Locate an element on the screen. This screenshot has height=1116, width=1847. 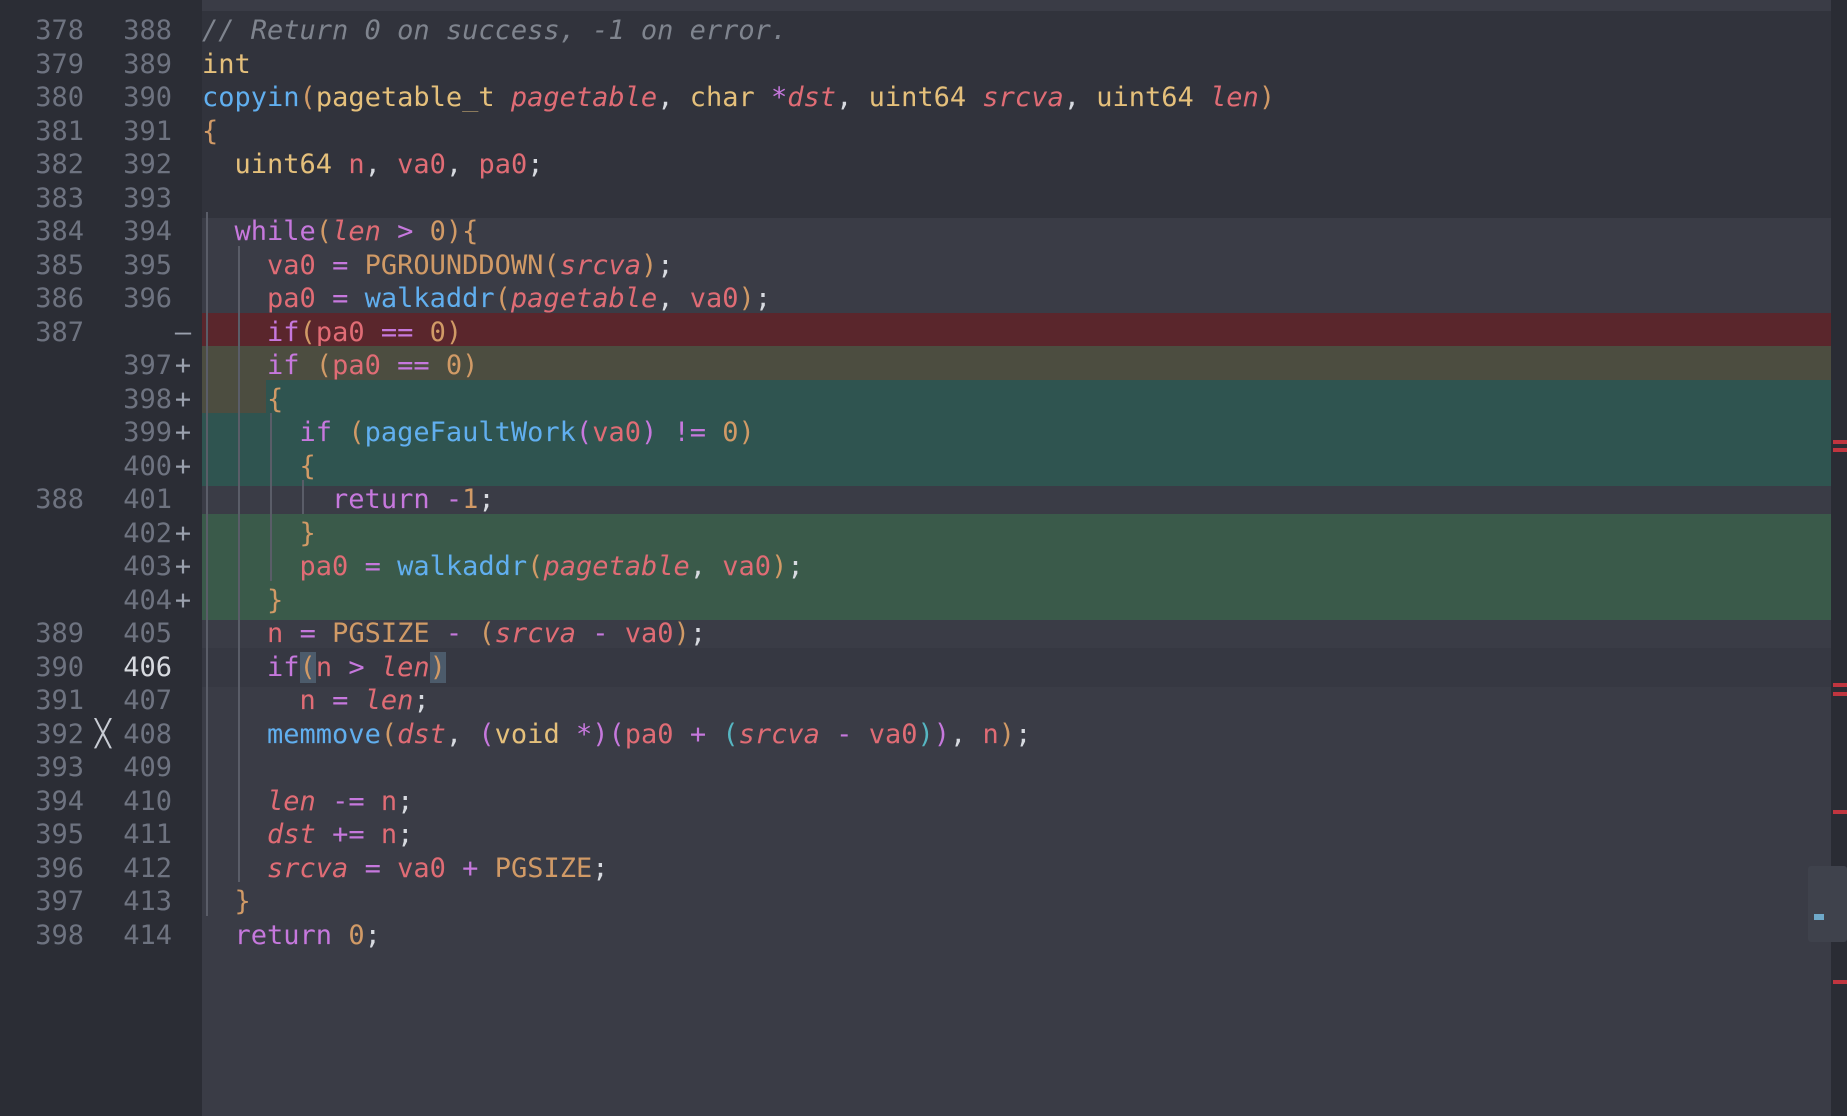
new-line-number: 414 is located at coordinates (147, 935).